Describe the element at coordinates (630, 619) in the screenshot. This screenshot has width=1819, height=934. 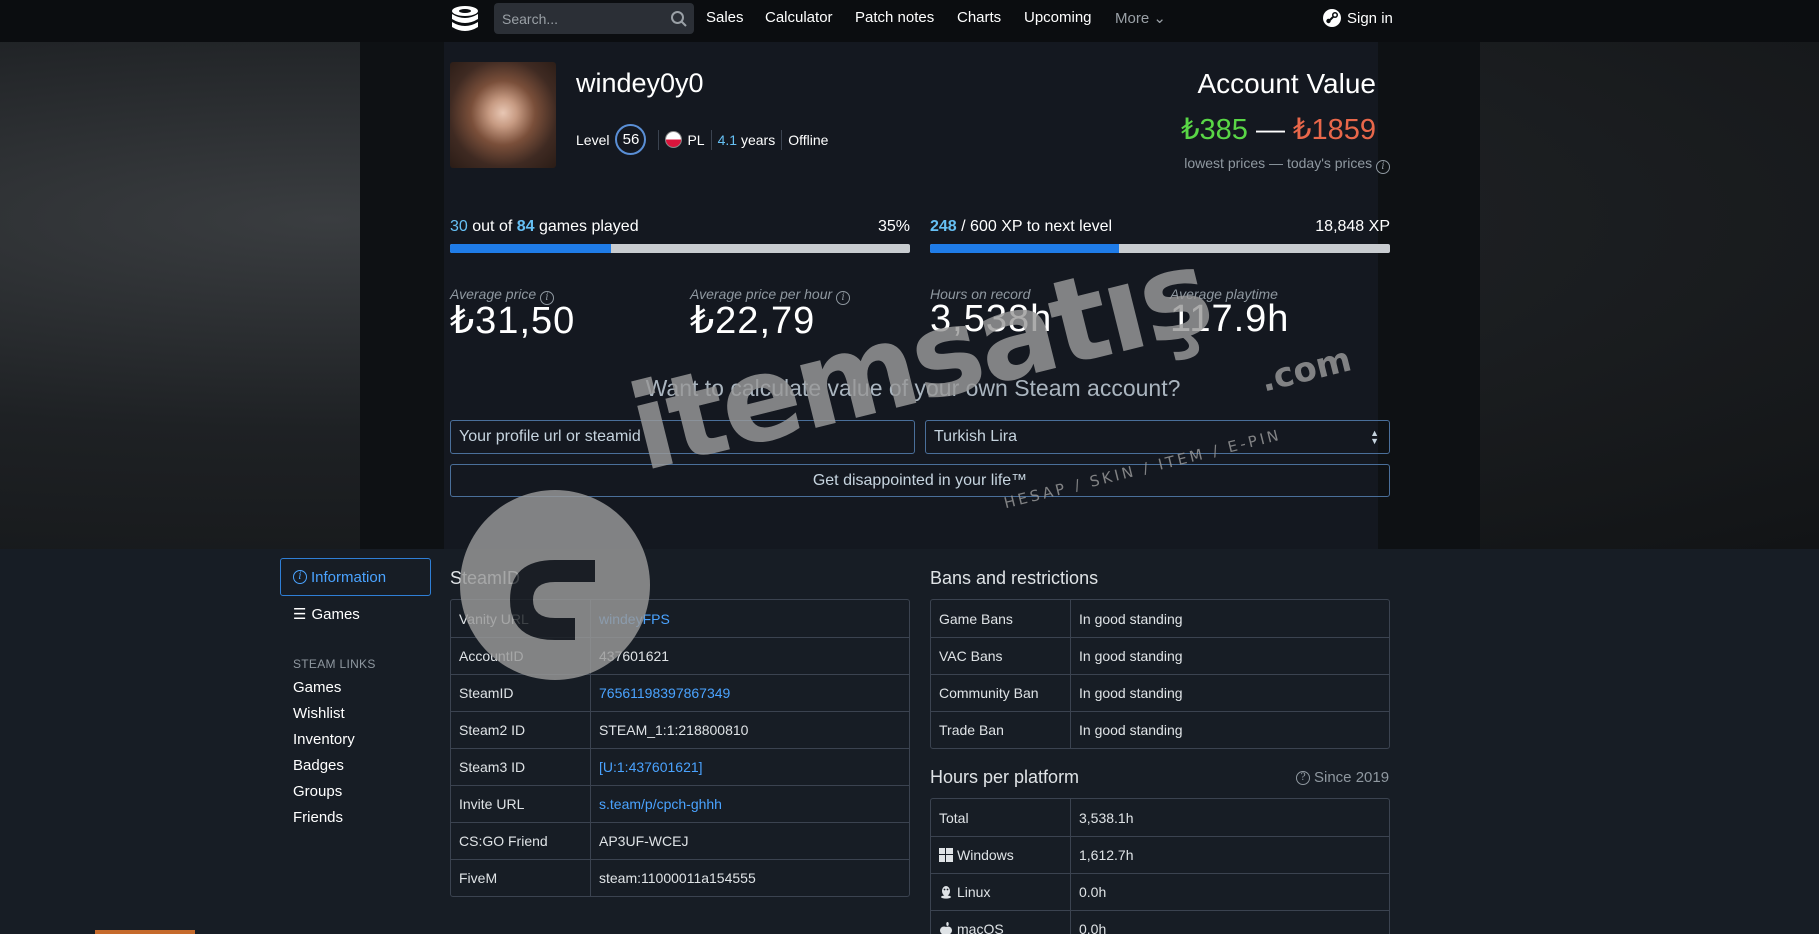
I see `vanity-url-link: windeyFPS` at that location.